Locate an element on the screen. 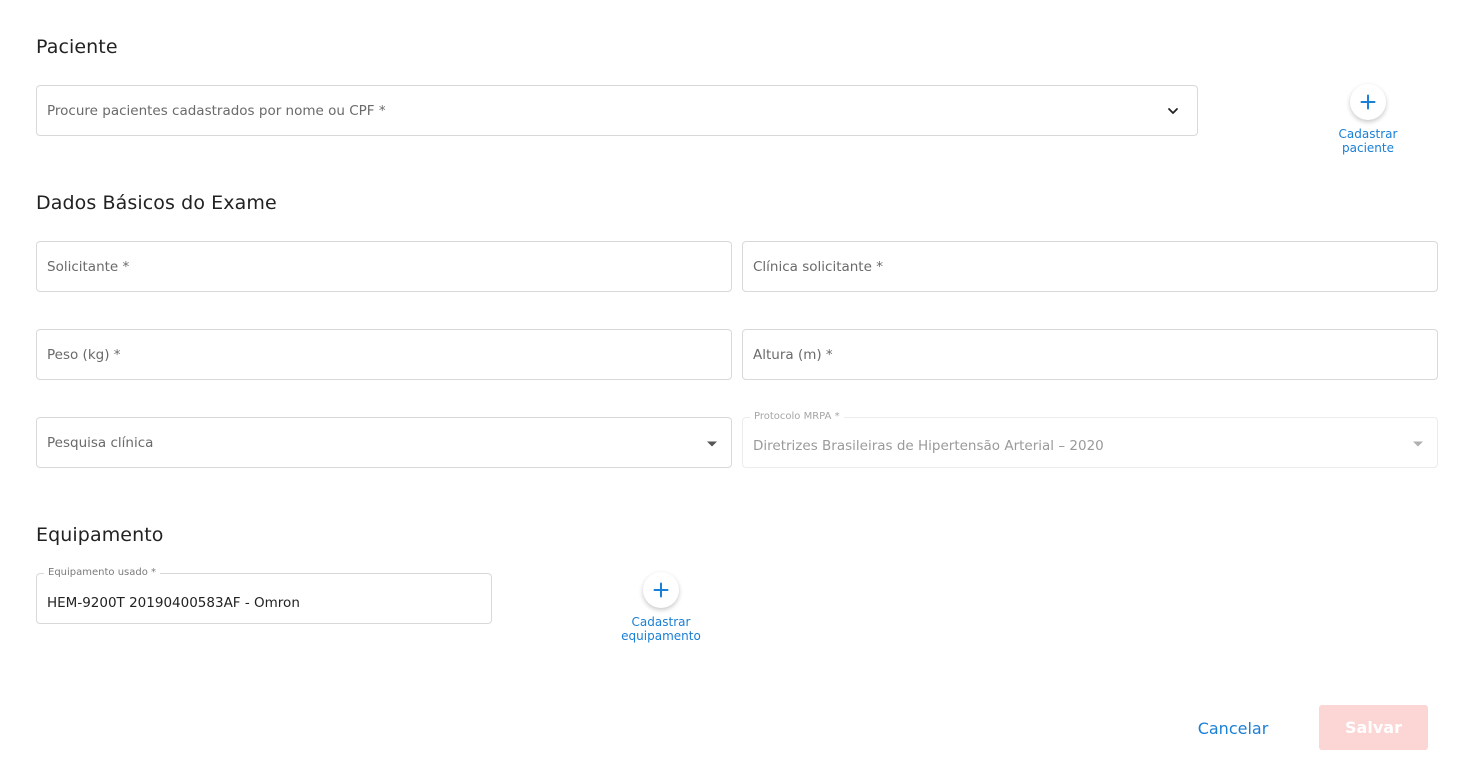 This screenshot has height=760, width=1481. solicitante-placeholder: Solicitante * is located at coordinates (88, 266).